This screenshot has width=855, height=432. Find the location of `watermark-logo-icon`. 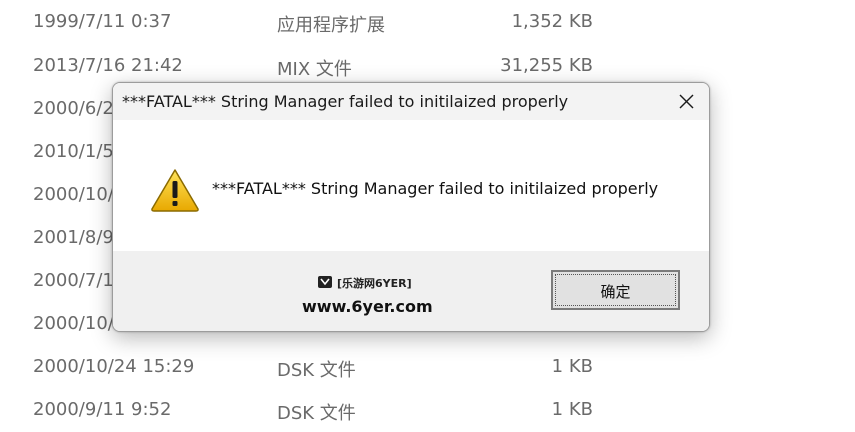

watermark-logo-icon is located at coordinates (325, 282).